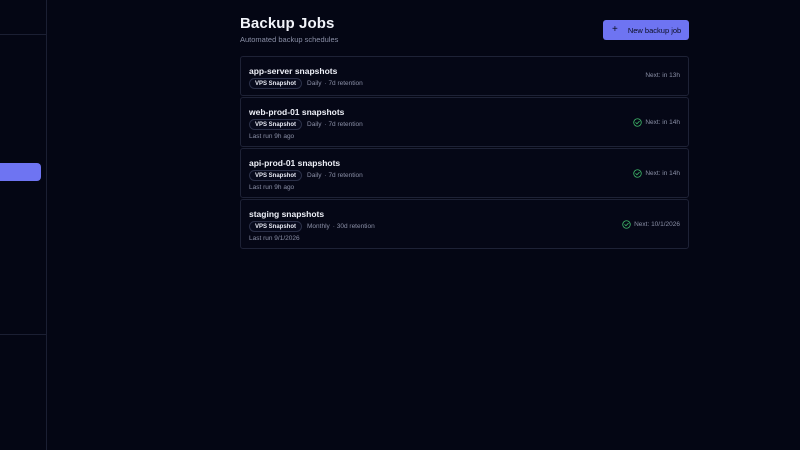 Image resolution: width=800 pixels, height=450 pixels. I want to click on job-next-run: Next: in 13h, so click(662, 75).